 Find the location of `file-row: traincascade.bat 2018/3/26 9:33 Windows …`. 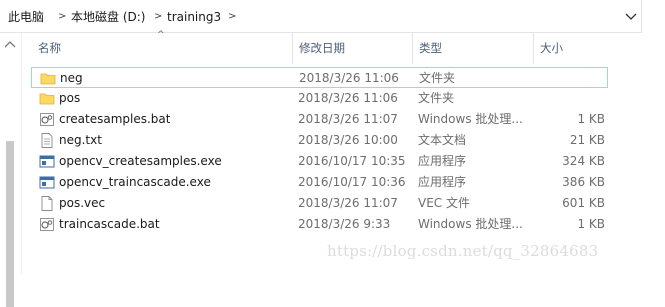

file-row: traincascade.bat 2018/3/26 9:33 Windows … is located at coordinates (319, 224).